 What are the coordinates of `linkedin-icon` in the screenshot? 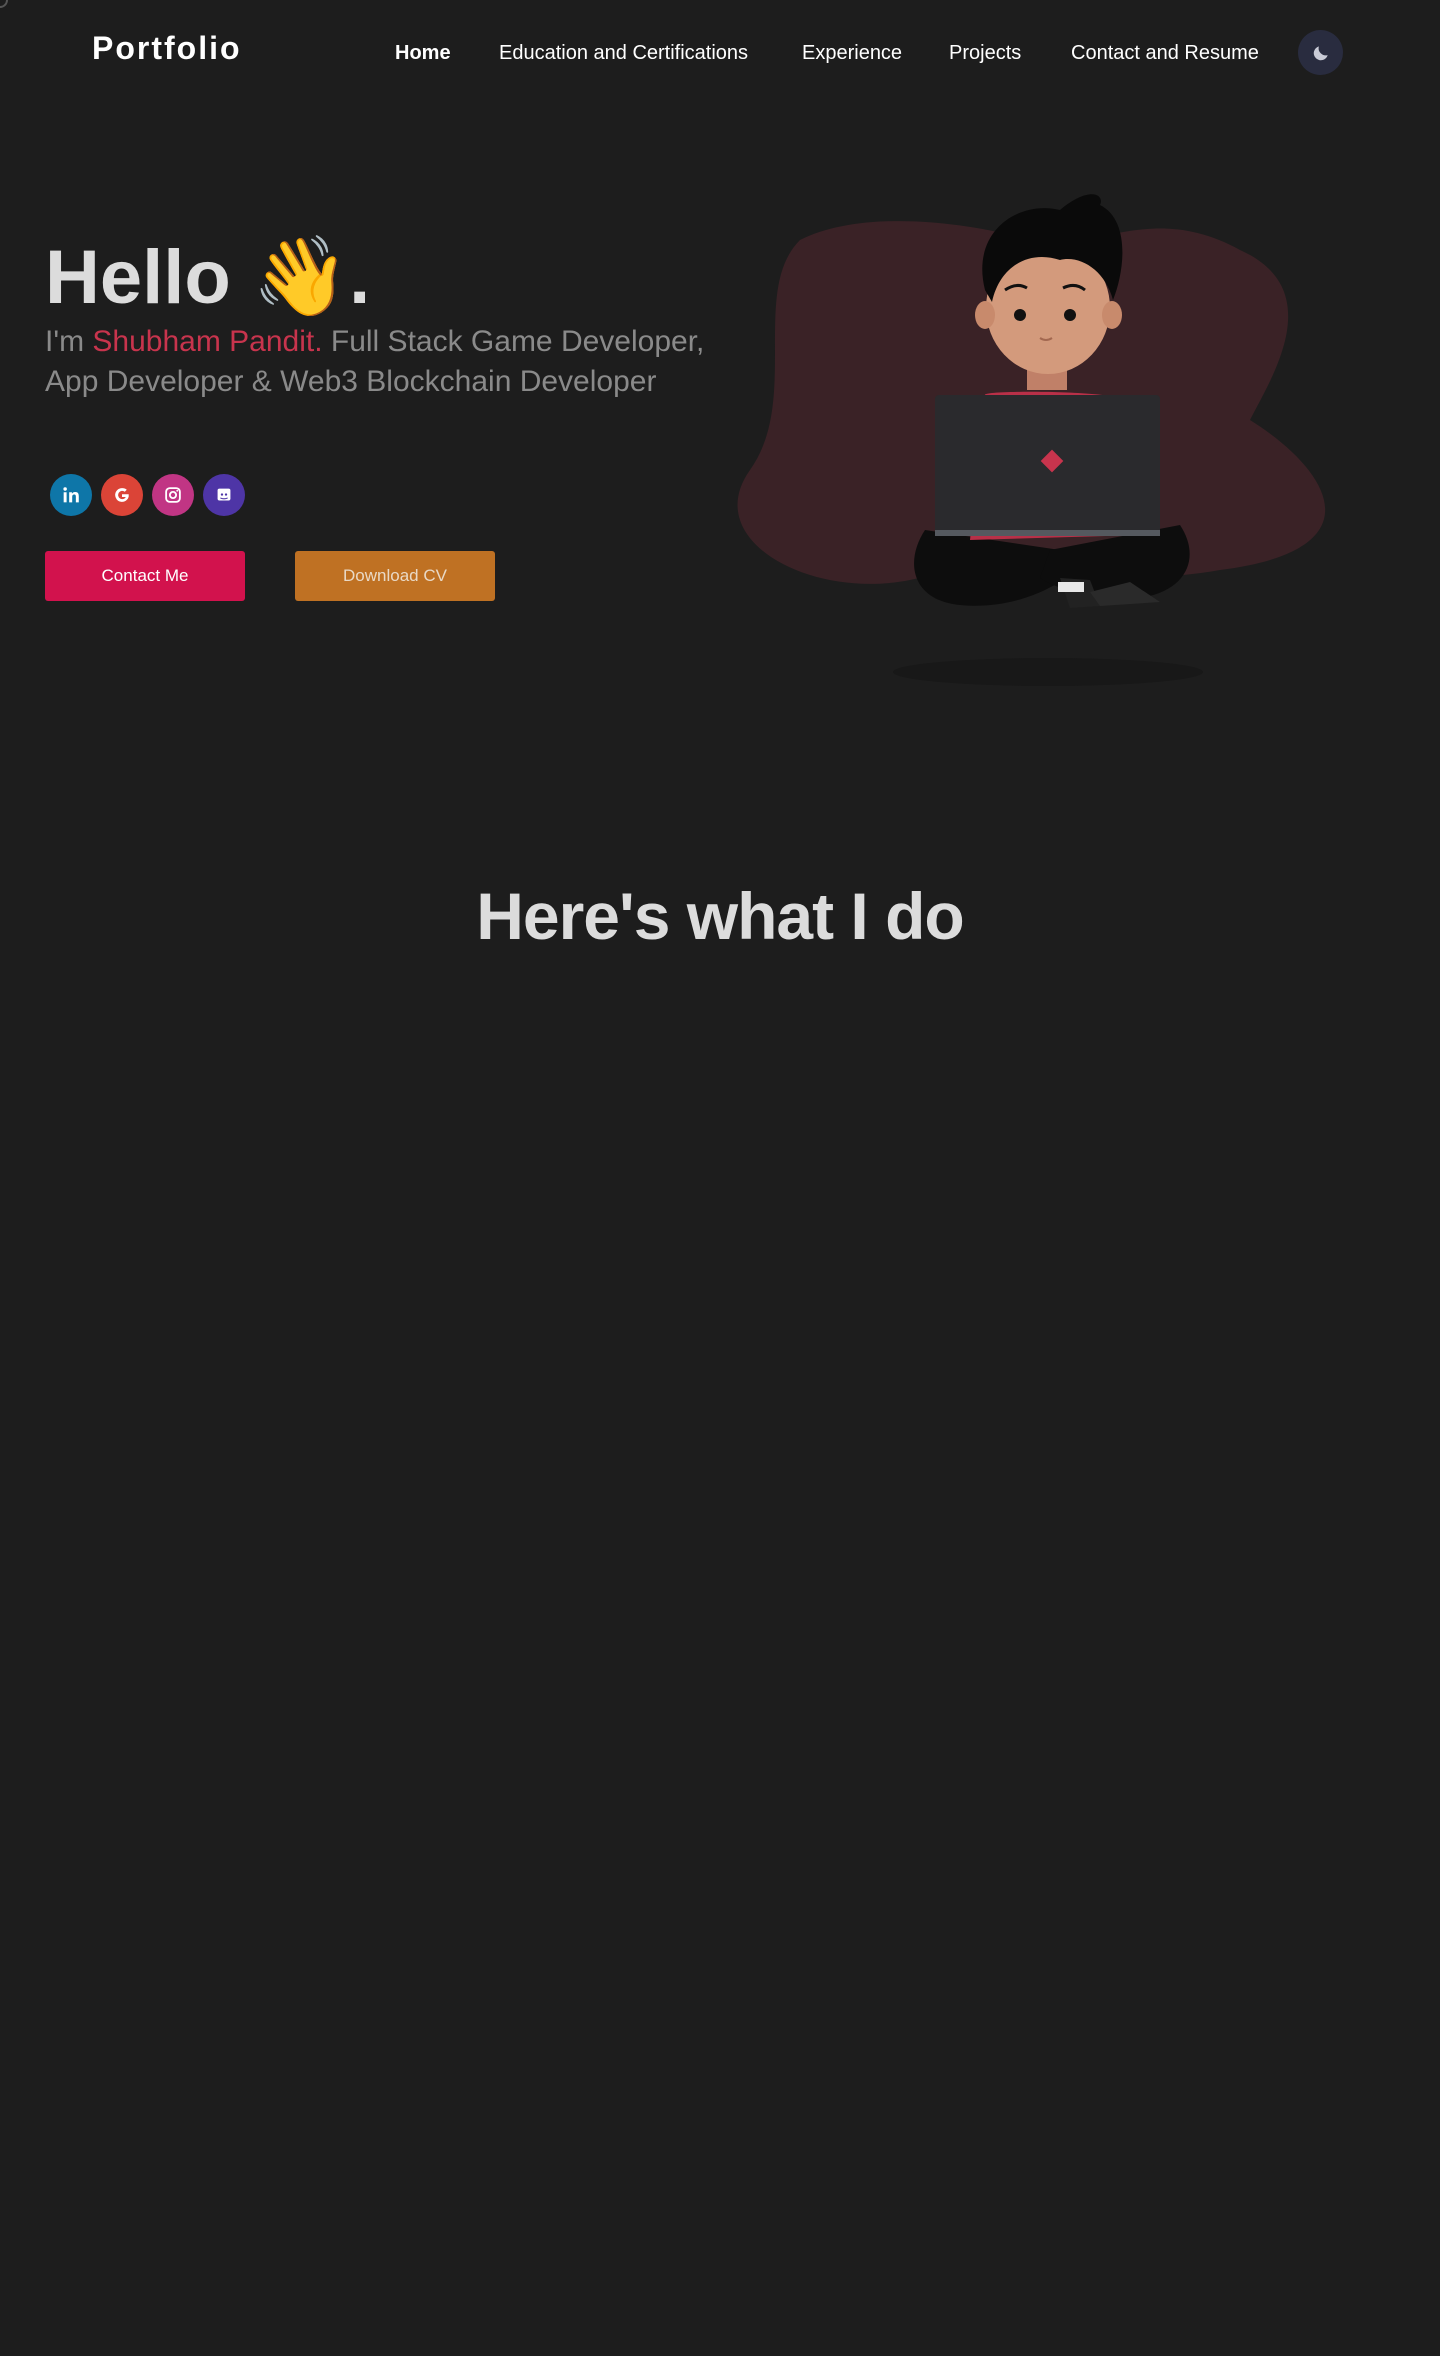 It's located at (71, 495).